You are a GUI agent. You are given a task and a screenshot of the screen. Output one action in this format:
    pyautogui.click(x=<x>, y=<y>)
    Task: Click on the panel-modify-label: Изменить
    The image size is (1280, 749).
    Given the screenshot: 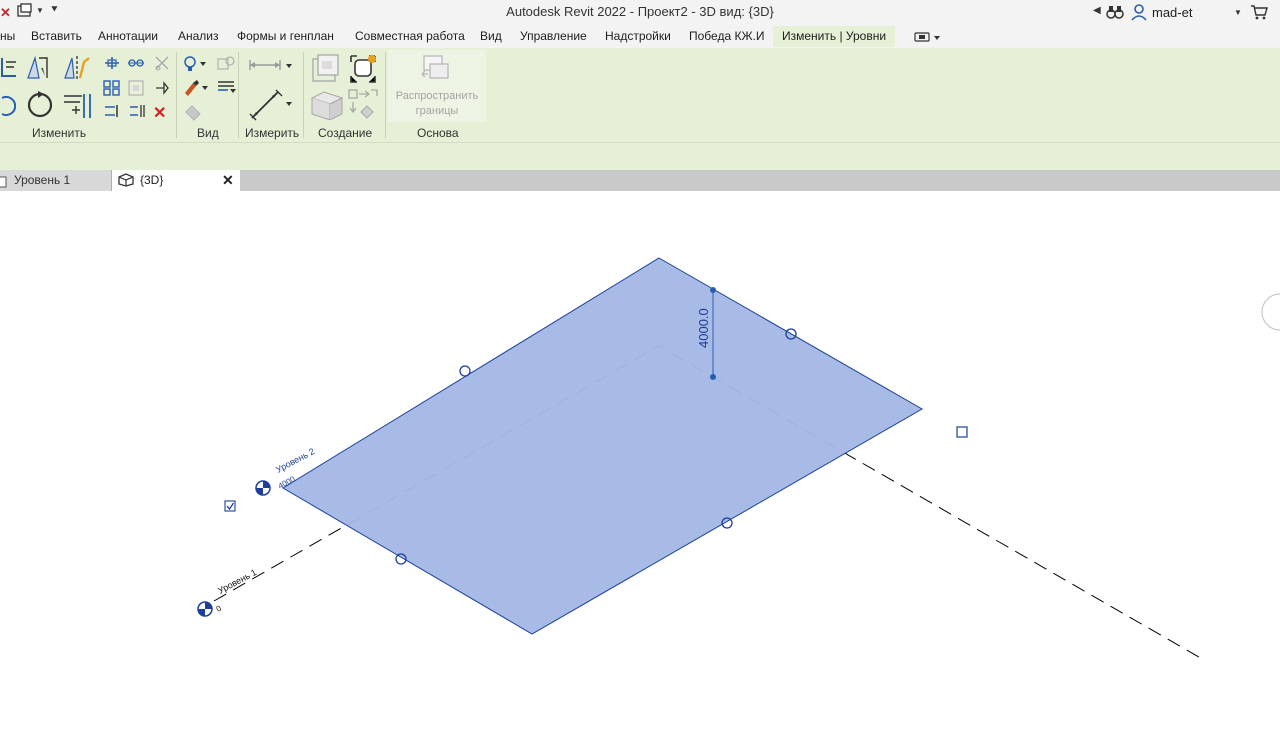 What is the action you would take?
    pyautogui.click(x=59, y=133)
    